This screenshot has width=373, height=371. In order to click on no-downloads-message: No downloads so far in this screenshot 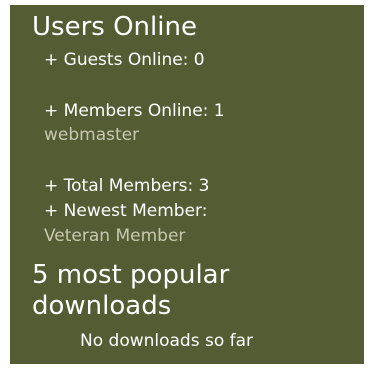, I will do `click(167, 341)`.